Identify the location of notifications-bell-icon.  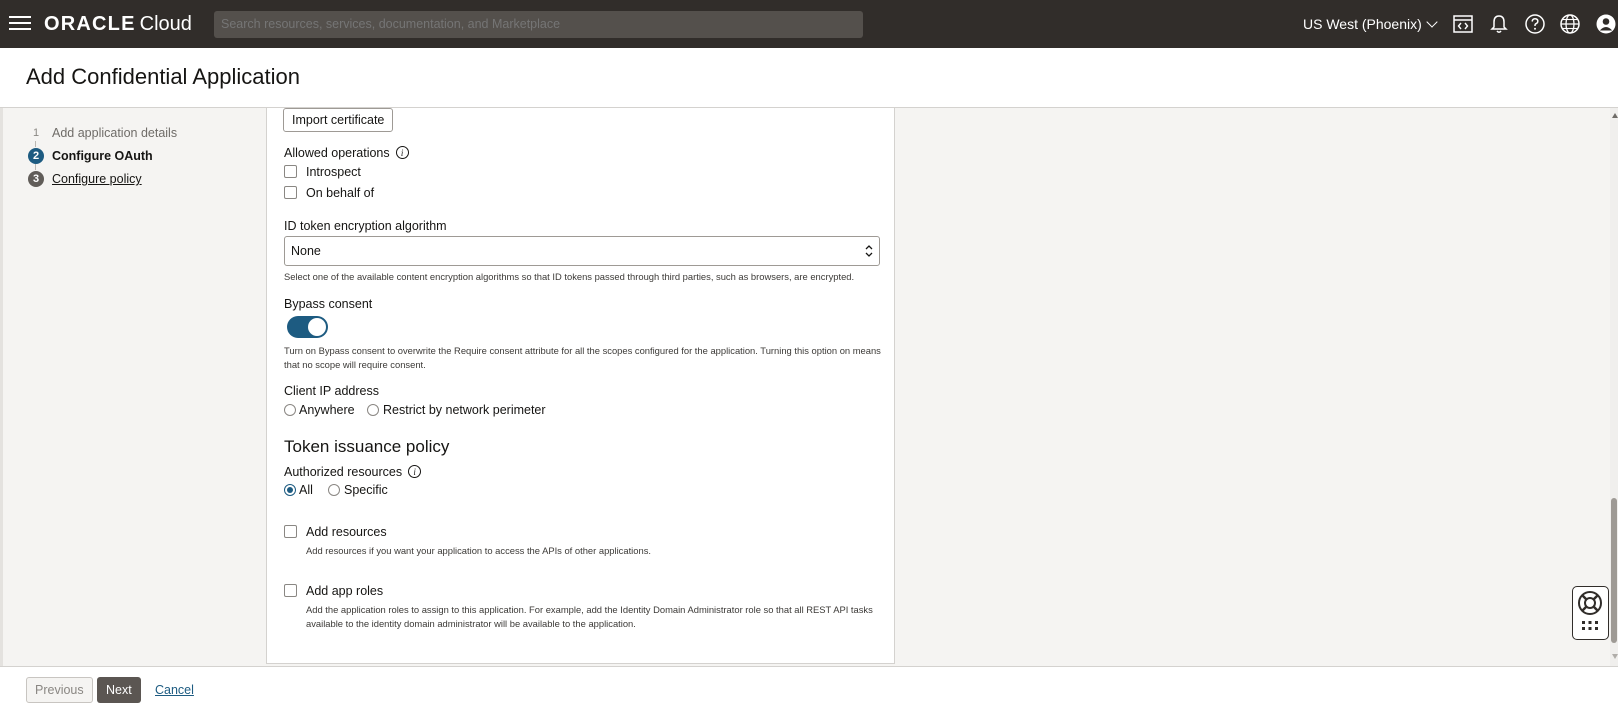
(1499, 24).